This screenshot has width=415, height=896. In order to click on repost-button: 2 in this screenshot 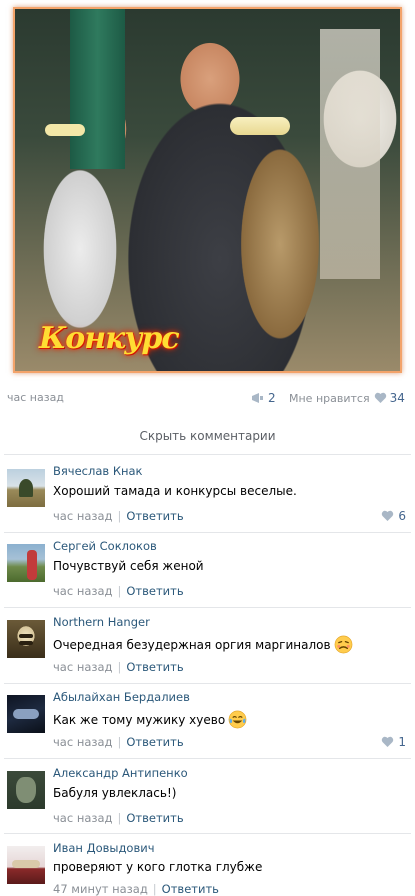, I will do `click(263, 398)`.